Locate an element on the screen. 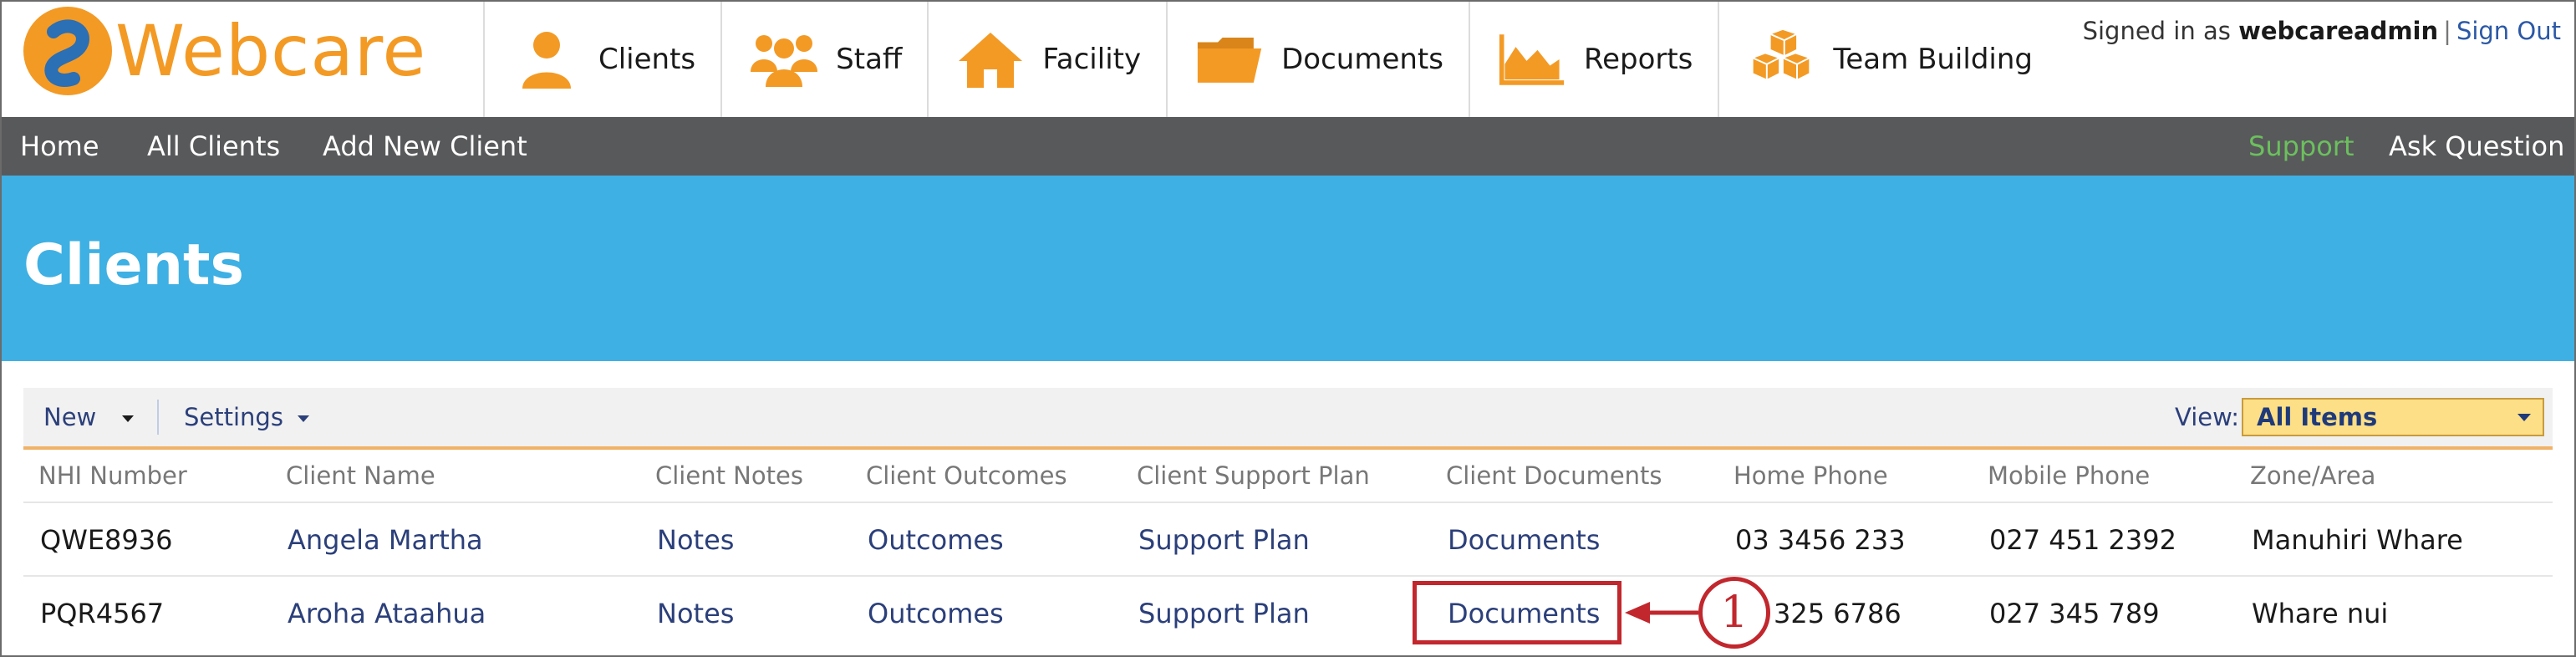 The height and width of the screenshot is (657, 2576). chart-icon is located at coordinates (1532, 59).